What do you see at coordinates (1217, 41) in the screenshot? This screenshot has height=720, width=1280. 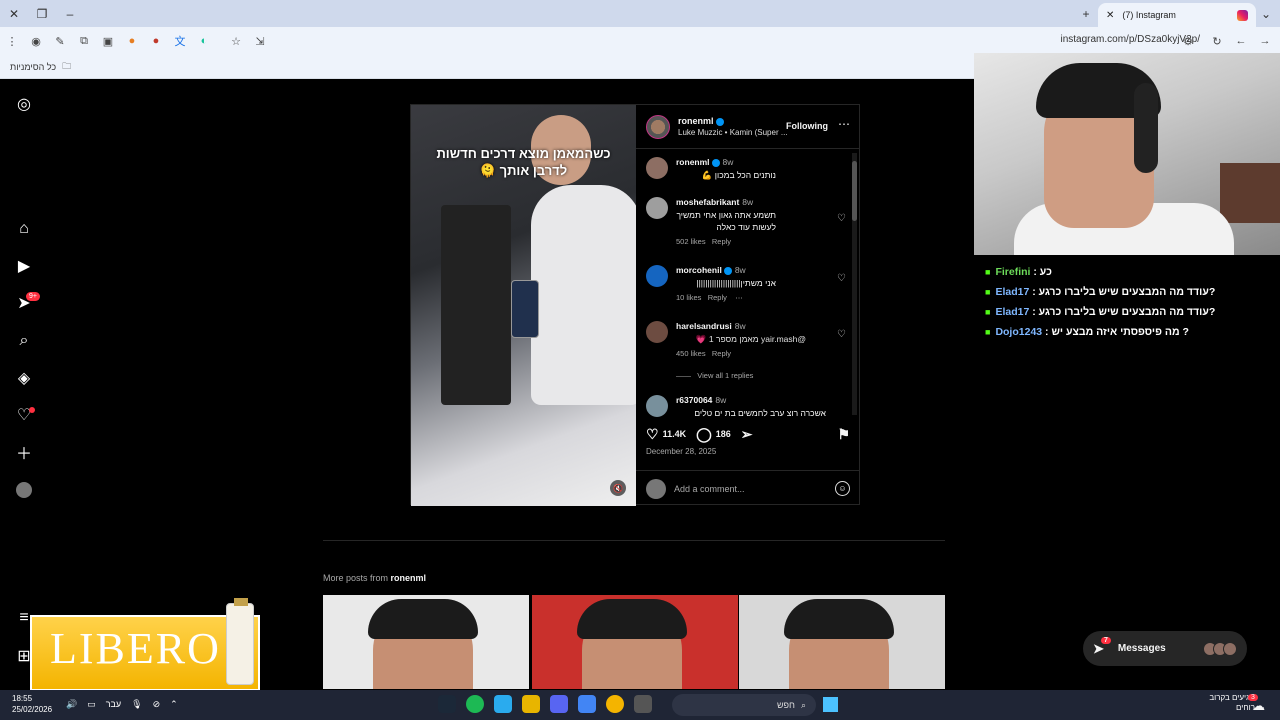 I see `reload-icon: ↻` at bounding box center [1217, 41].